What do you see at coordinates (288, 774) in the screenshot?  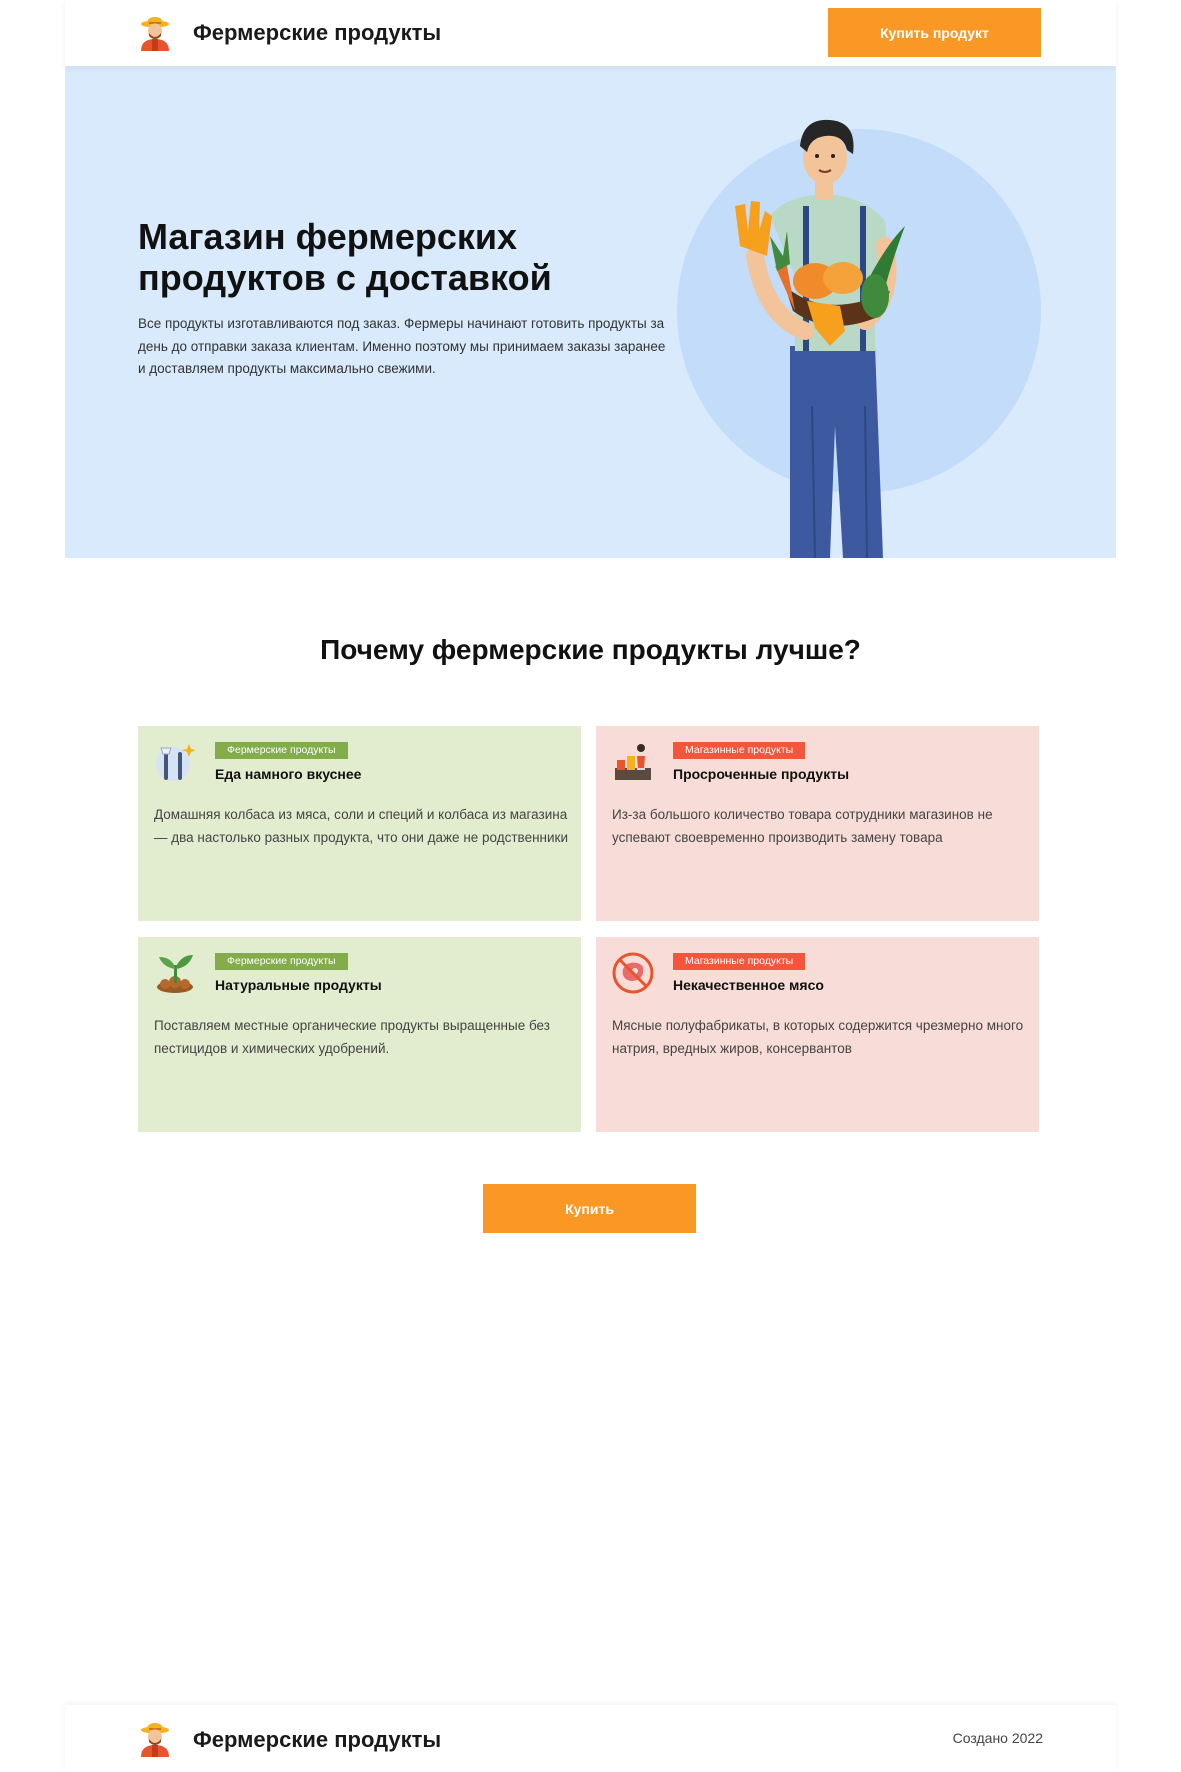 I see `card-title: Еда намного вкуснее` at bounding box center [288, 774].